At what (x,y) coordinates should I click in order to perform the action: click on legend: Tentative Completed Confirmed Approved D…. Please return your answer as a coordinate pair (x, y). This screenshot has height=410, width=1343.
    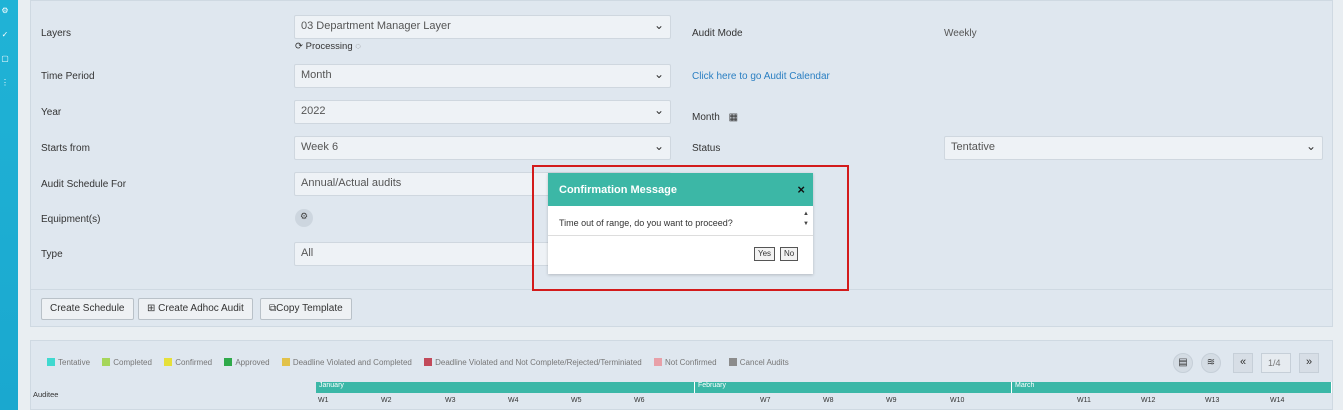
    Looking at the image, I should click on (423, 362).